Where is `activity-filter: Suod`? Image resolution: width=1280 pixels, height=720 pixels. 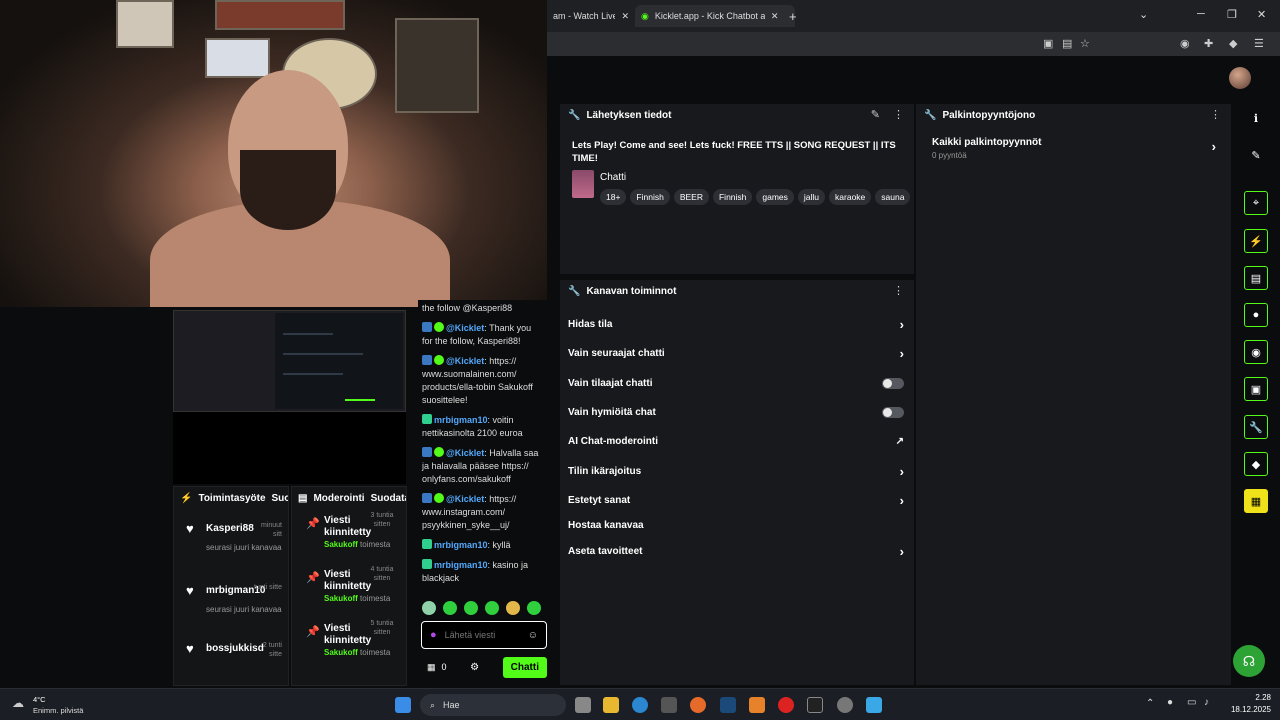
activity-filter: Suod is located at coordinates (280, 498).